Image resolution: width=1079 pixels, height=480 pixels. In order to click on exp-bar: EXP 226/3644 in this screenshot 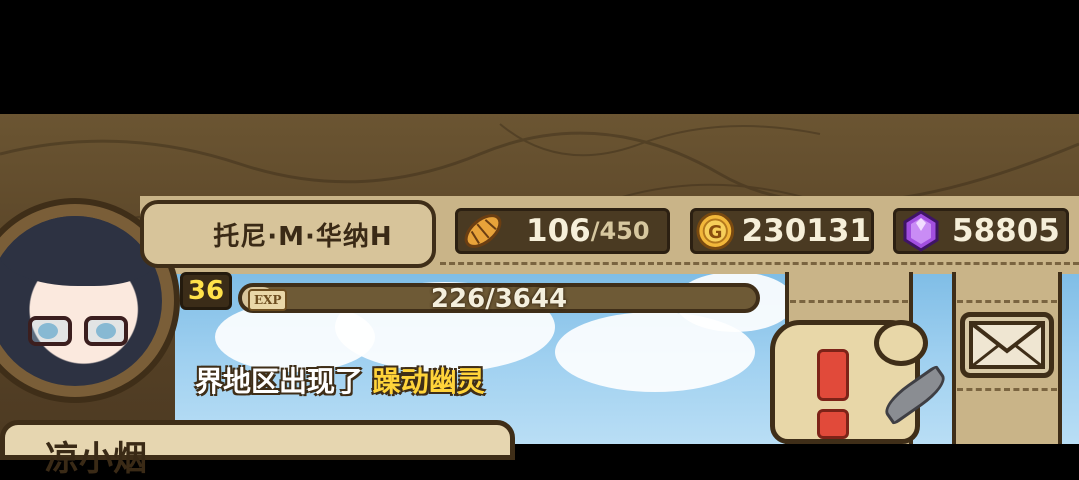, I will do `click(499, 298)`.